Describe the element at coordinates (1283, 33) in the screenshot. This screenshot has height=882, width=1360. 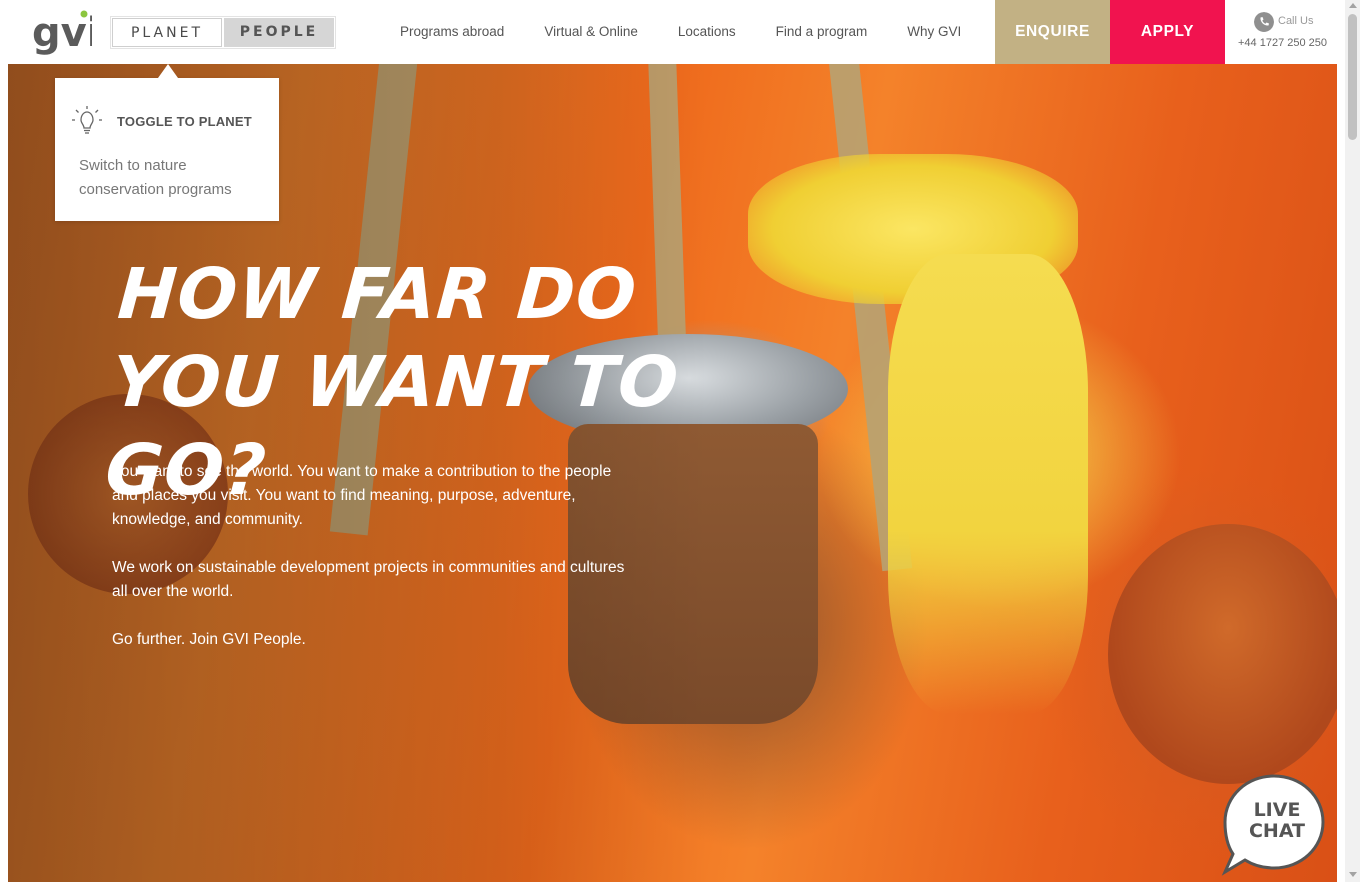
I see `call-us-link: Call Us +44 1727 250 250` at that location.